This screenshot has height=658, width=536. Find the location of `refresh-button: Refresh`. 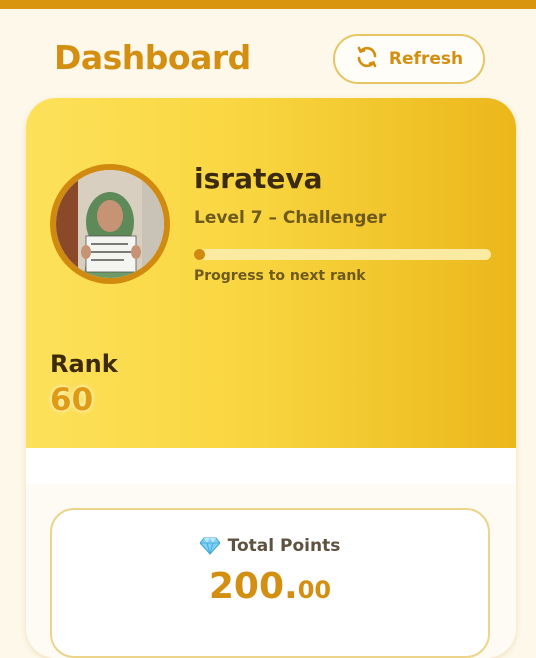

refresh-button: Refresh is located at coordinates (409, 59).